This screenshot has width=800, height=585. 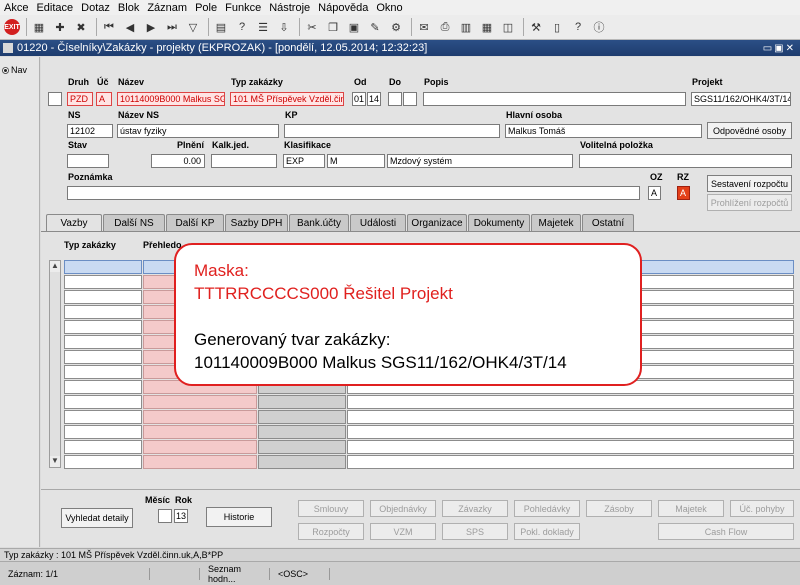 I want to click on tools-icon: ⚒, so click(x=536, y=27).